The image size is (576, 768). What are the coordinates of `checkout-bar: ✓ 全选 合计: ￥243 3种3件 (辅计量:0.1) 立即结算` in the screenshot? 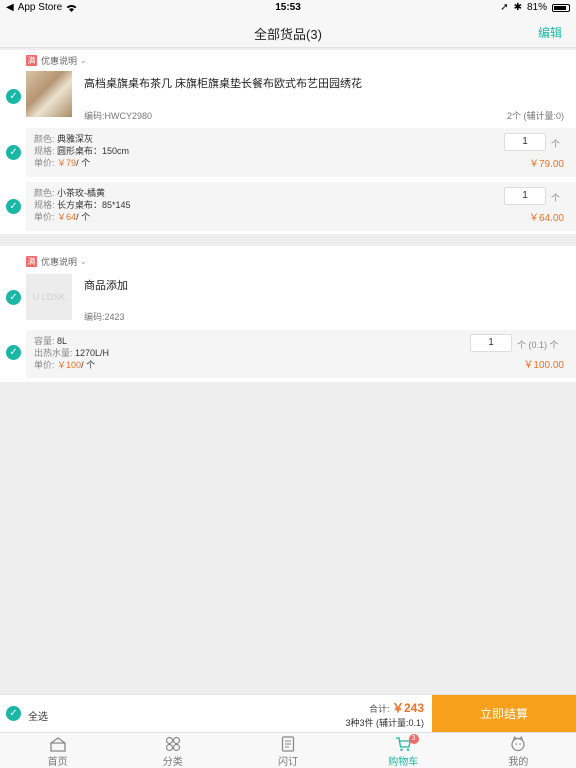 It's located at (288, 713).